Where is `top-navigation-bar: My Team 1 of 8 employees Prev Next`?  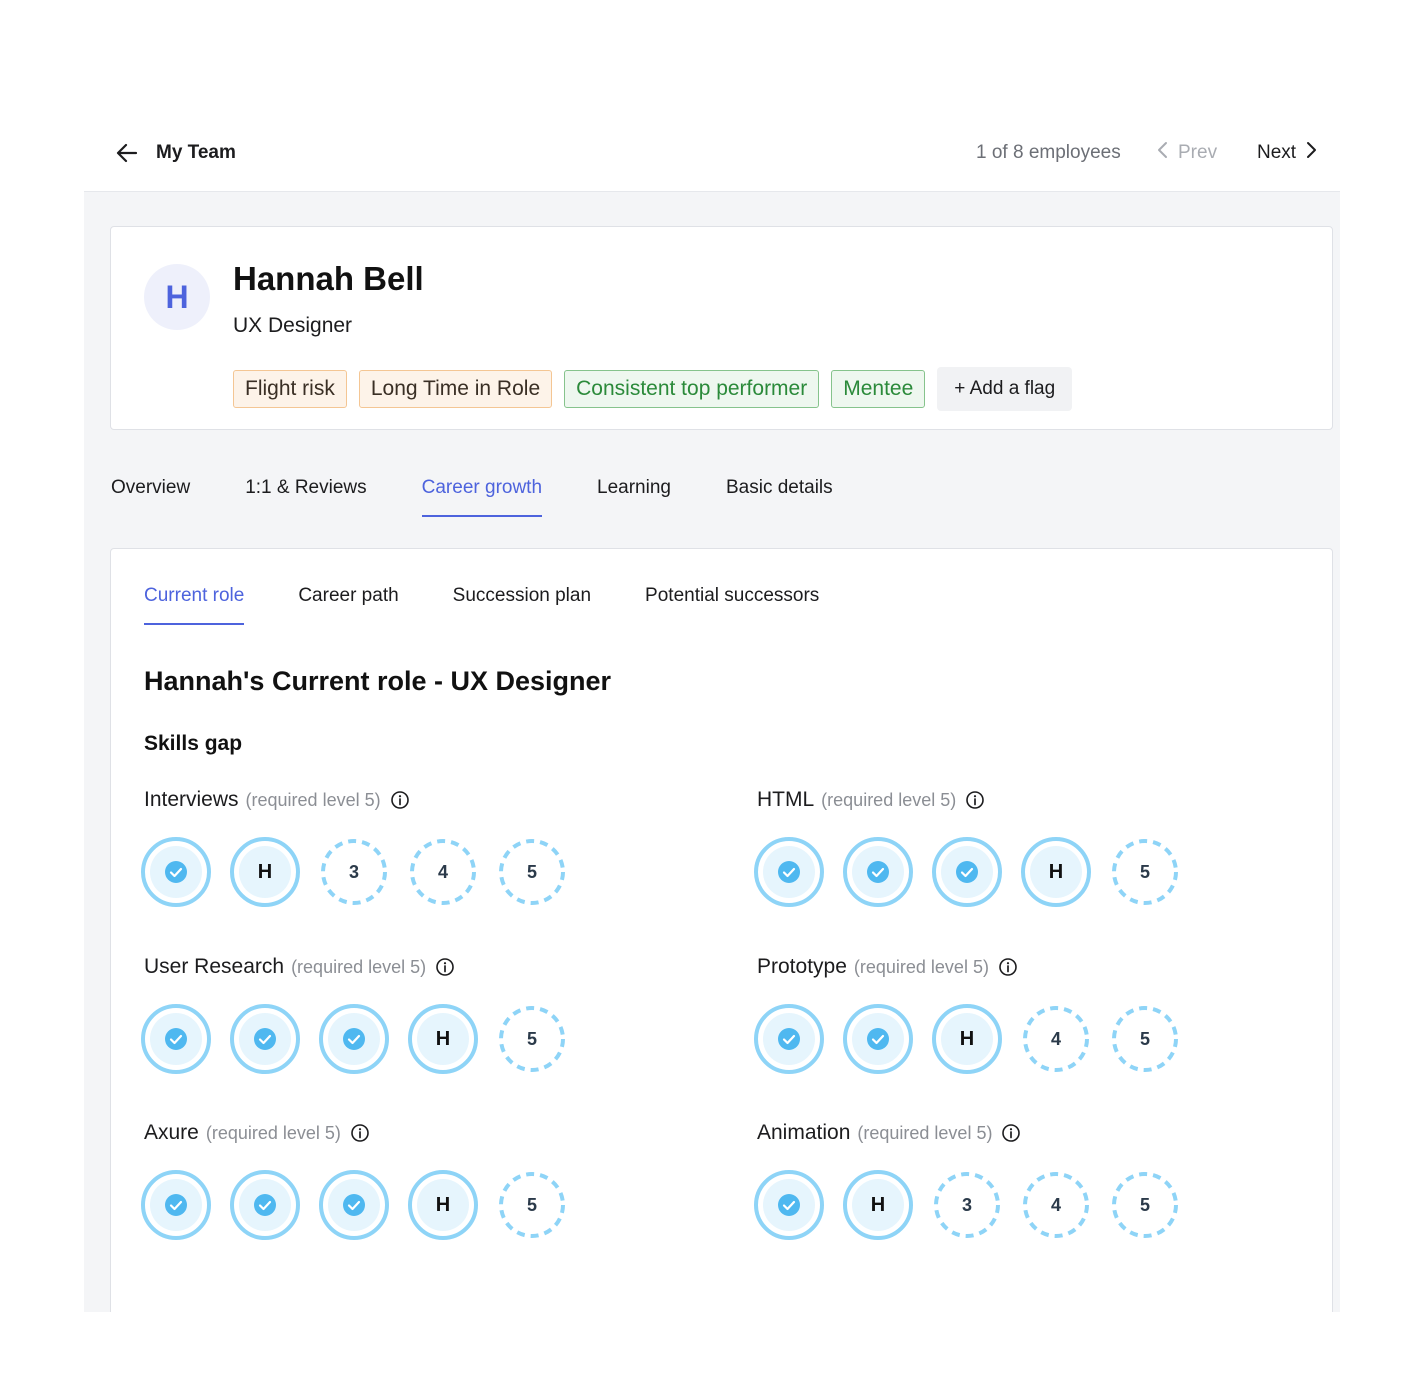 top-navigation-bar: My Team 1 of 8 employees Prev Next is located at coordinates (712, 155).